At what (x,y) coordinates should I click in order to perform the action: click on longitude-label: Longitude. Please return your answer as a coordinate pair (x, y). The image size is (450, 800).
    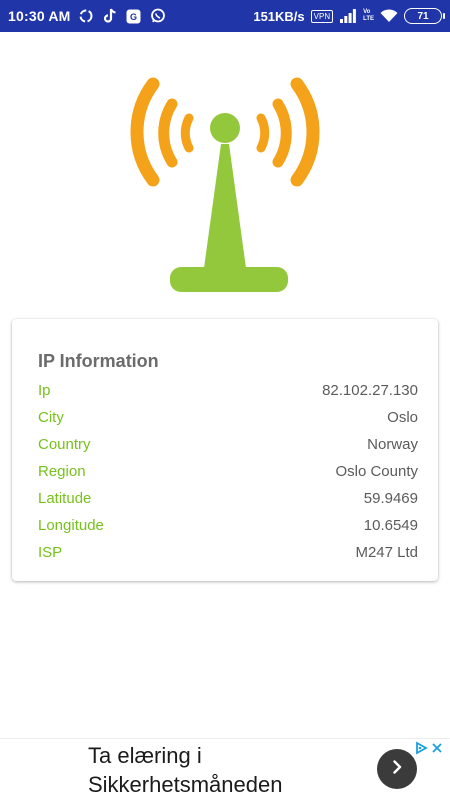
    Looking at the image, I should click on (71, 525).